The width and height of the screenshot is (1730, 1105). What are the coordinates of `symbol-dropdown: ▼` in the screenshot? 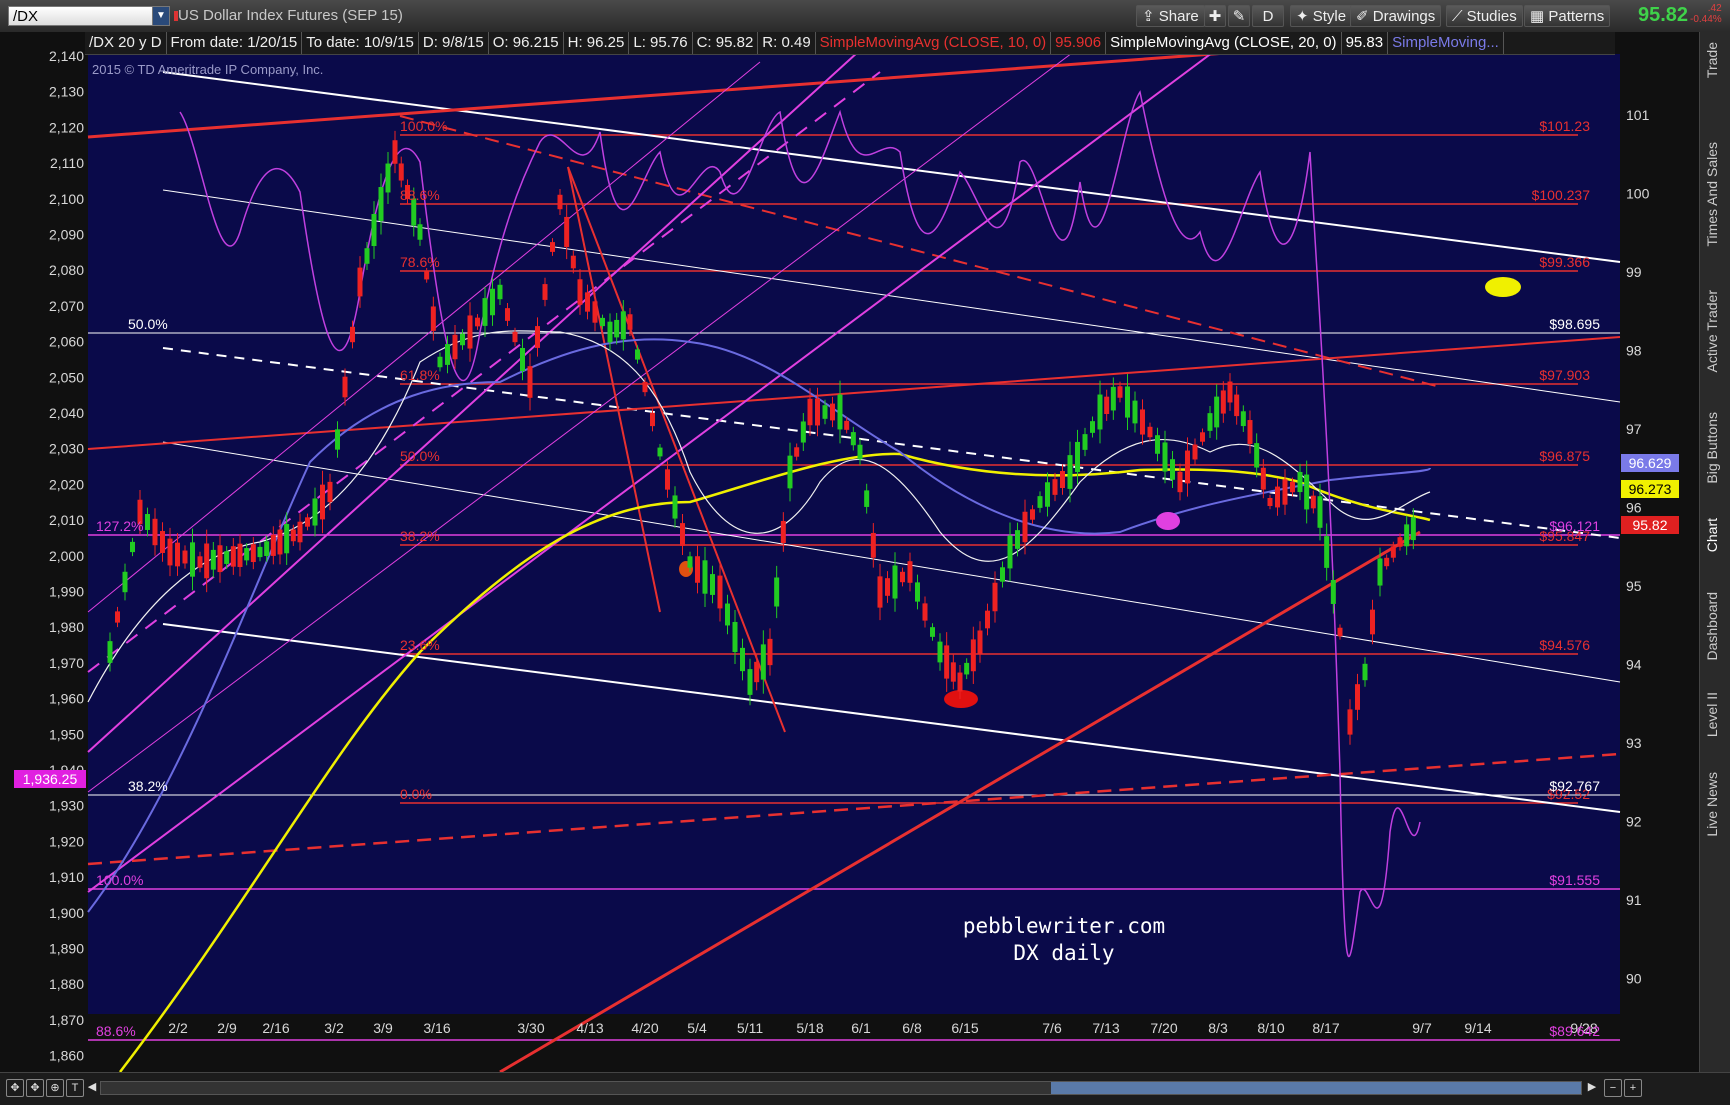 It's located at (161, 16).